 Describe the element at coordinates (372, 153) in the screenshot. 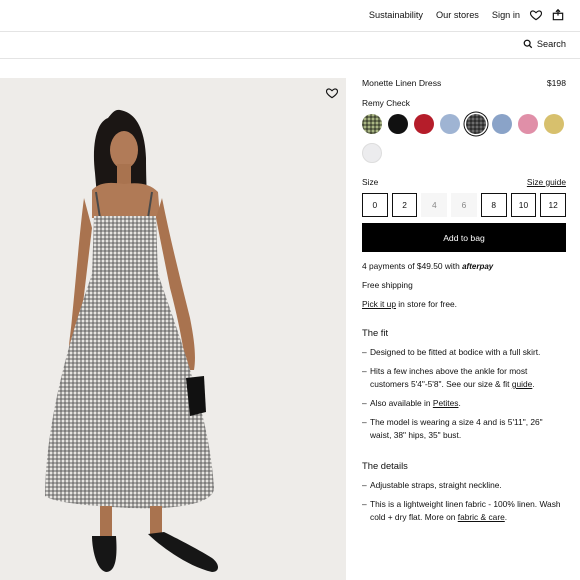

I see `white-swatch` at that location.